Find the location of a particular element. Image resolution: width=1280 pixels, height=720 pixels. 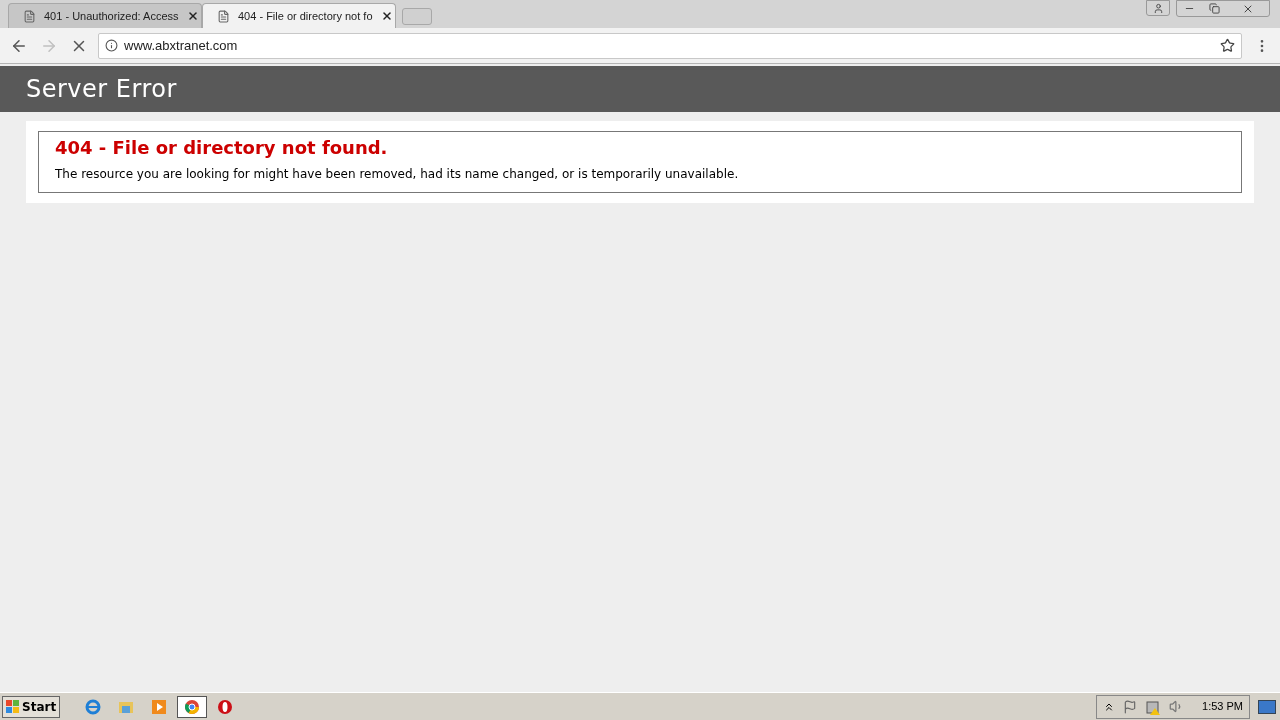

tab-title: 404 - File or directory not fo is located at coordinates (305, 16).